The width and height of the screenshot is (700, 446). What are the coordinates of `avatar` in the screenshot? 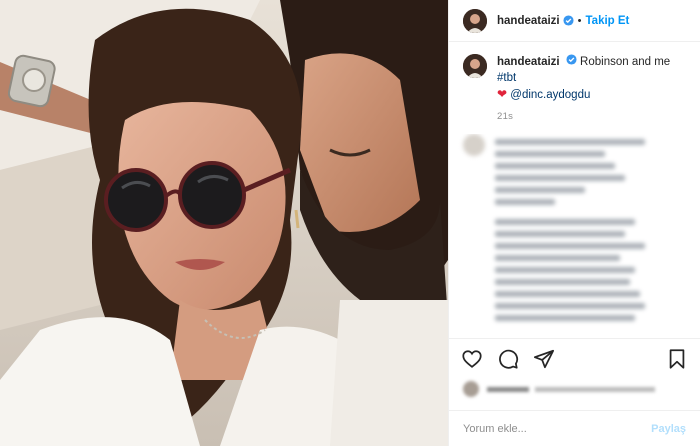 It's located at (475, 20).